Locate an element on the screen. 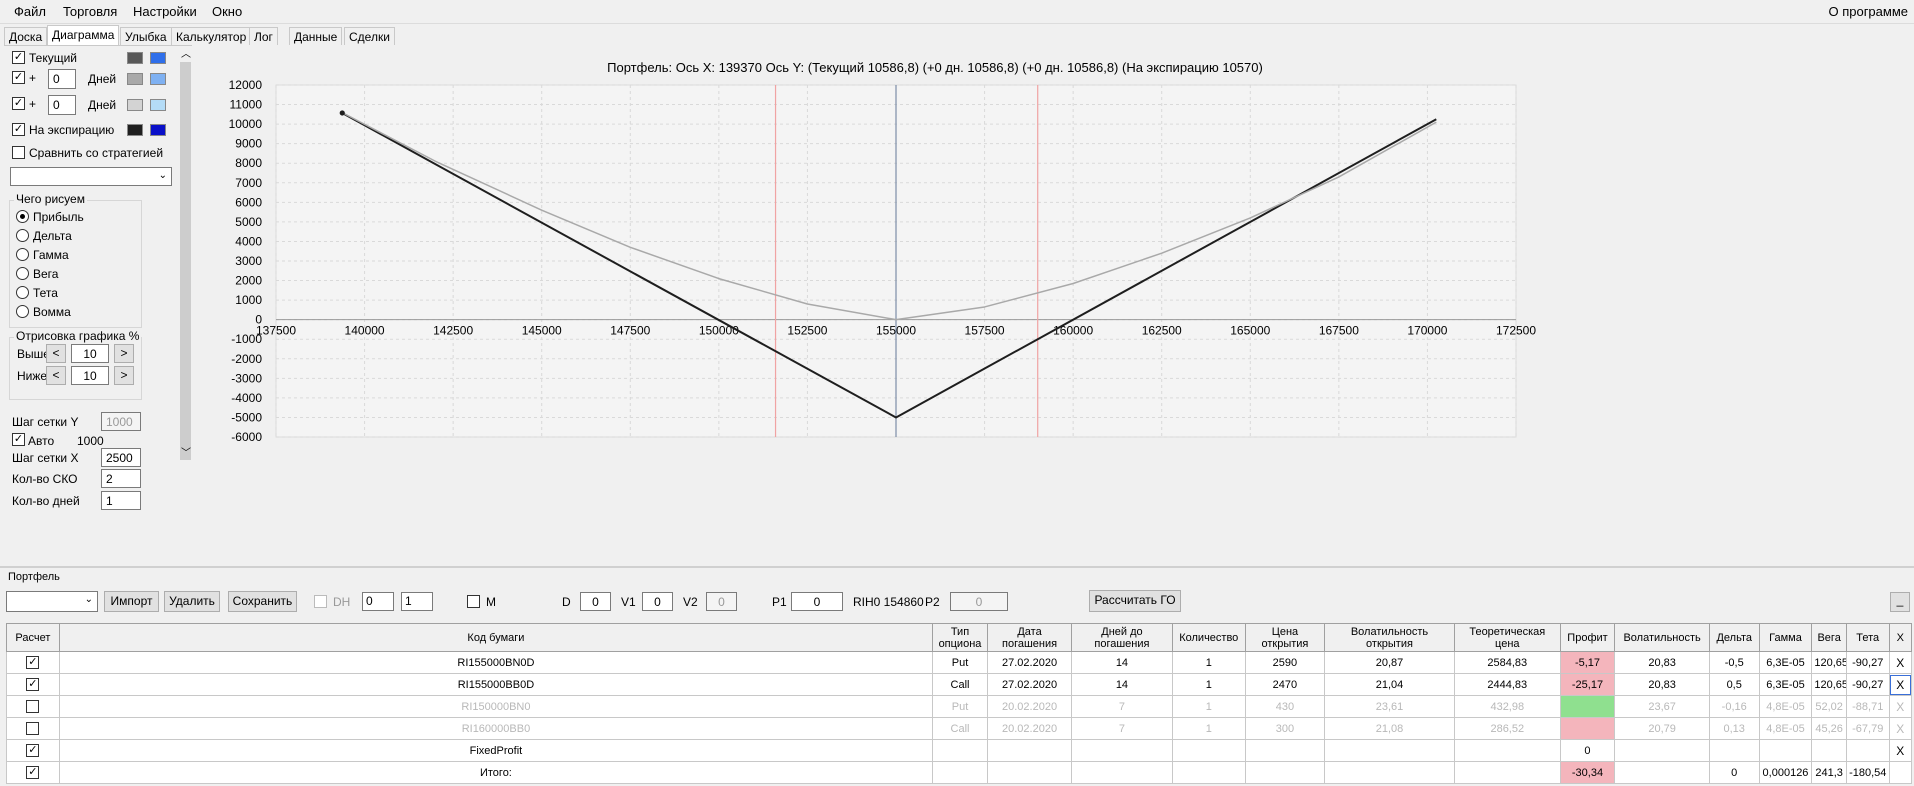 Image resolution: width=1914 pixels, height=786 pixels. tab-deals: Сделки is located at coordinates (369, 36).